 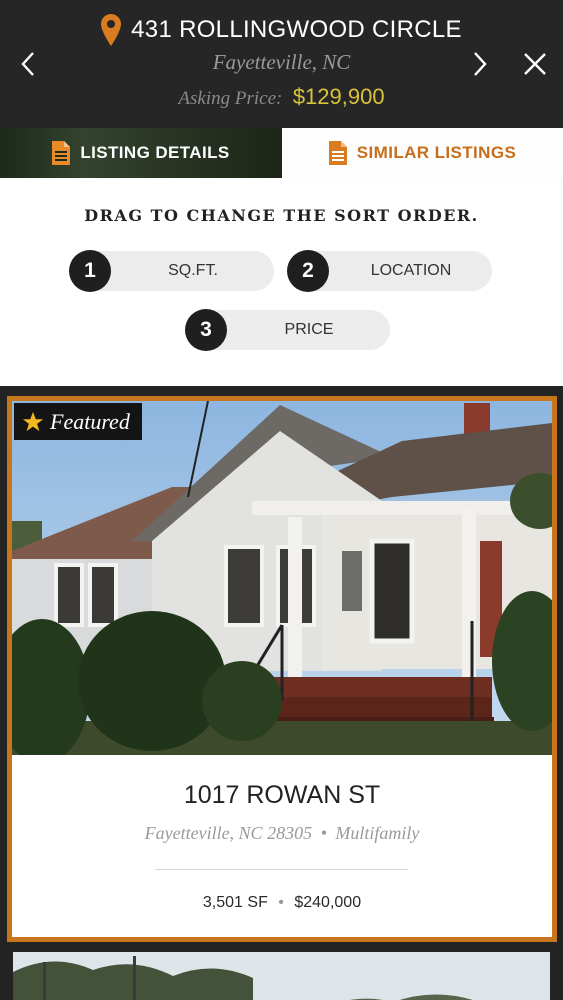 I want to click on next-listing-button, so click(x=480, y=64).